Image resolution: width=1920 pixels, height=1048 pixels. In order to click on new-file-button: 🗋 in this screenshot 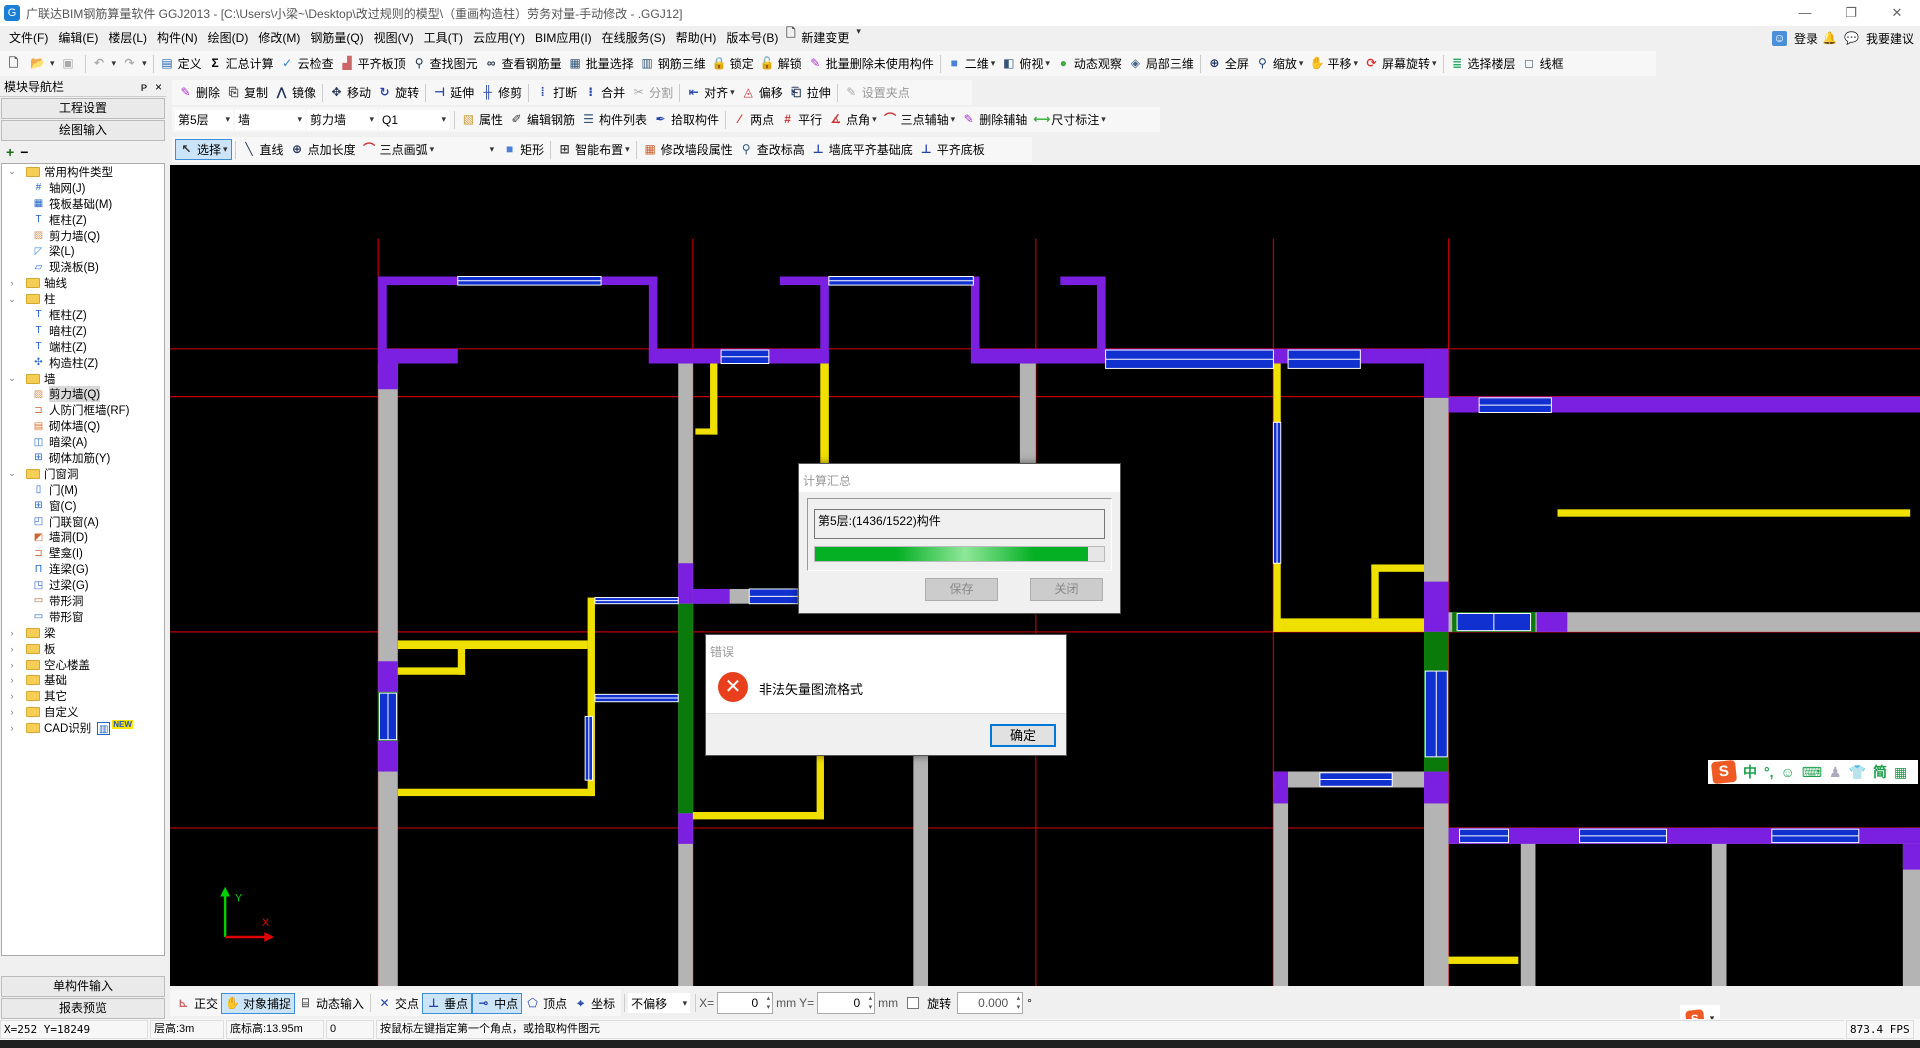, I will do `click(15, 63)`.